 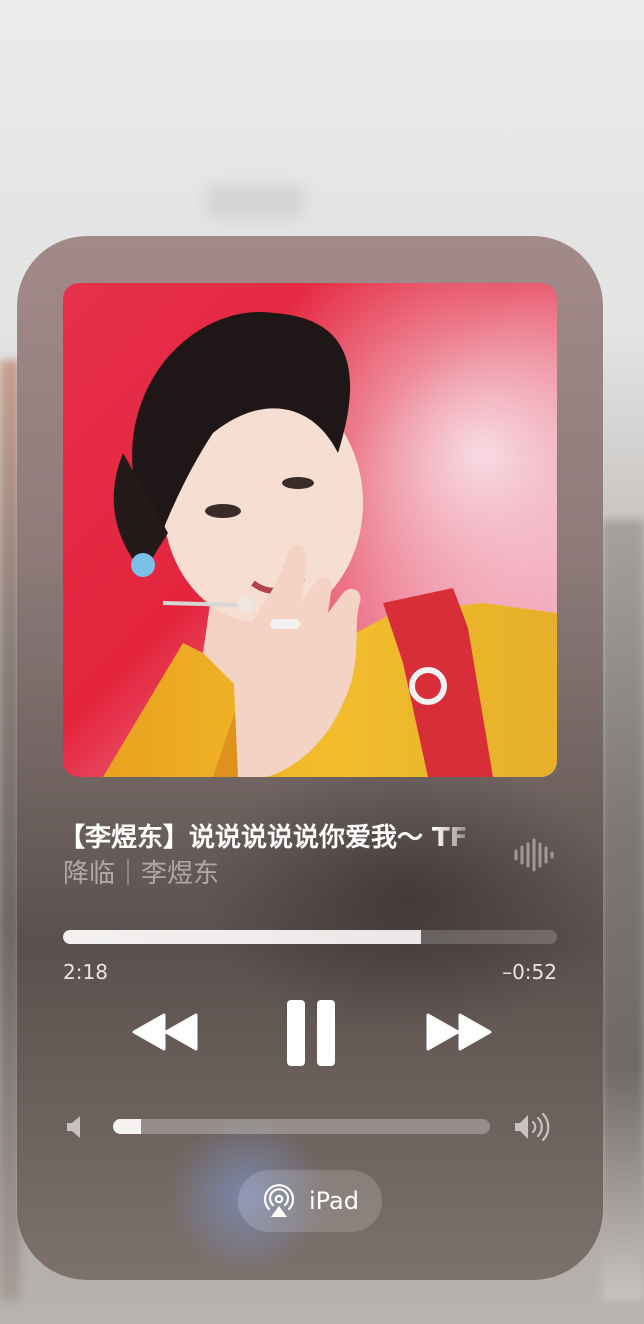 I want to click on waveform-icon, so click(x=534, y=855).